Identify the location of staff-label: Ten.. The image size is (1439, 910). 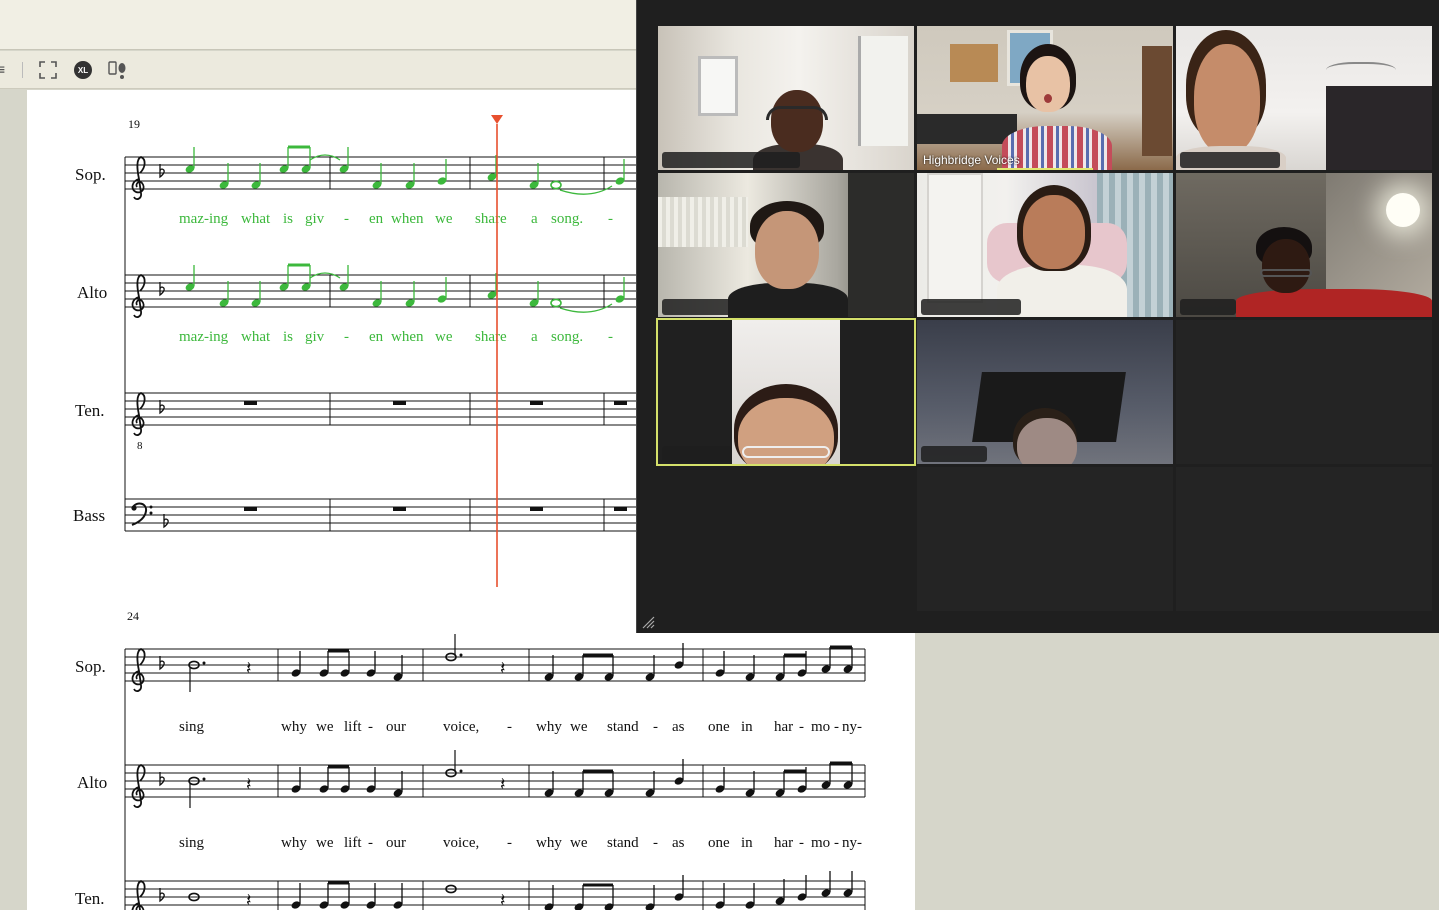
(90, 898).